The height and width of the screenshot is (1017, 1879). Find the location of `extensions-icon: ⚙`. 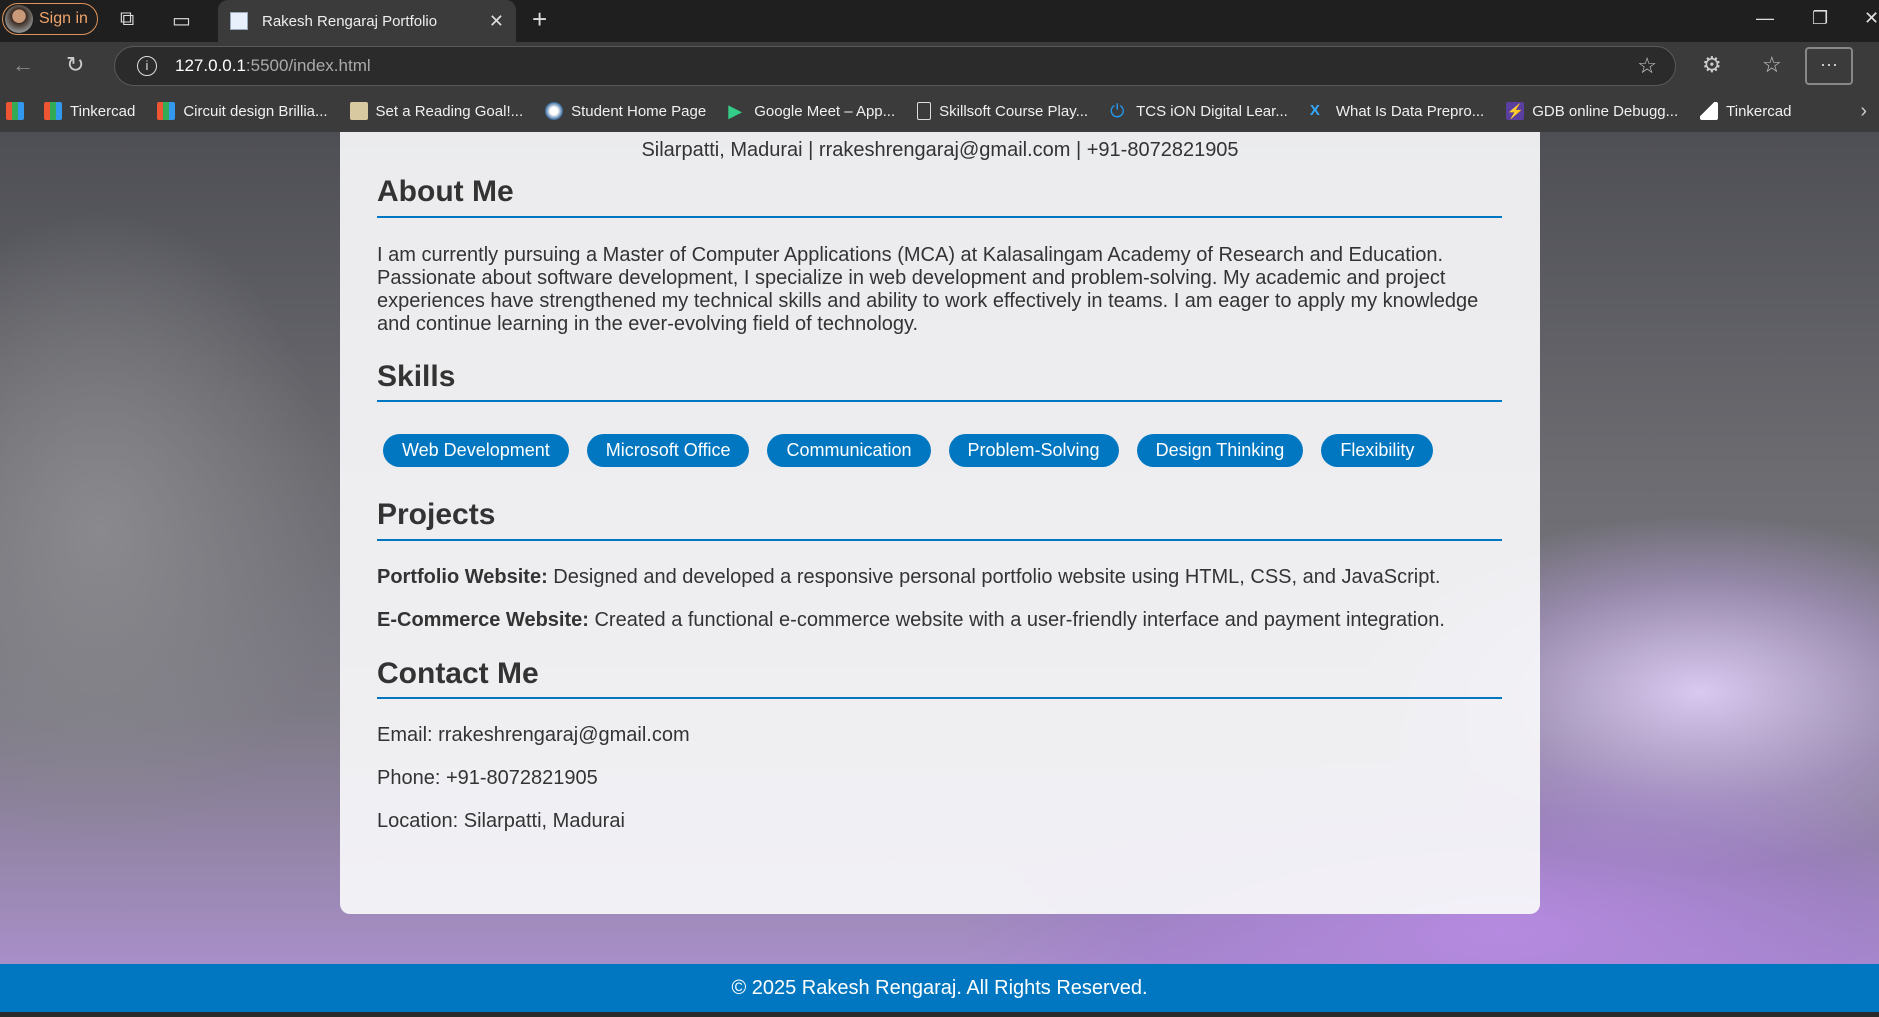

extensions-icon: ⚙ is located at coordinates (1712, 65).